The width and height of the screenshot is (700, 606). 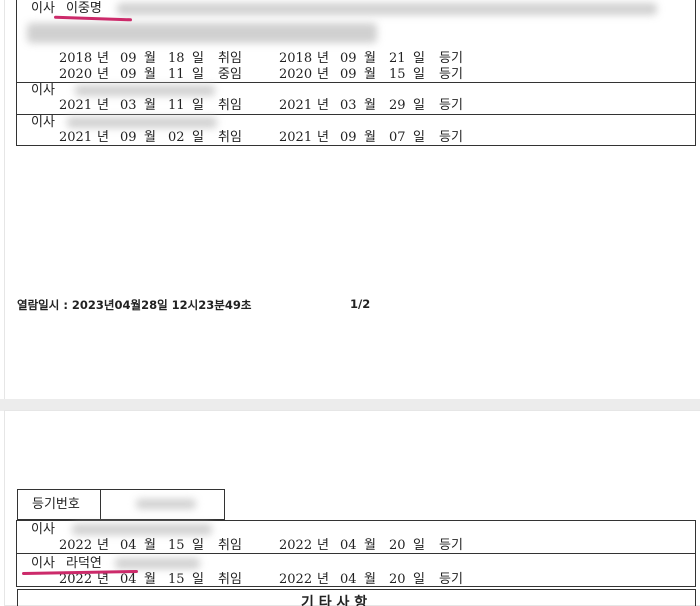 I want to click on date-day: 07, so click(x=397, y=137).